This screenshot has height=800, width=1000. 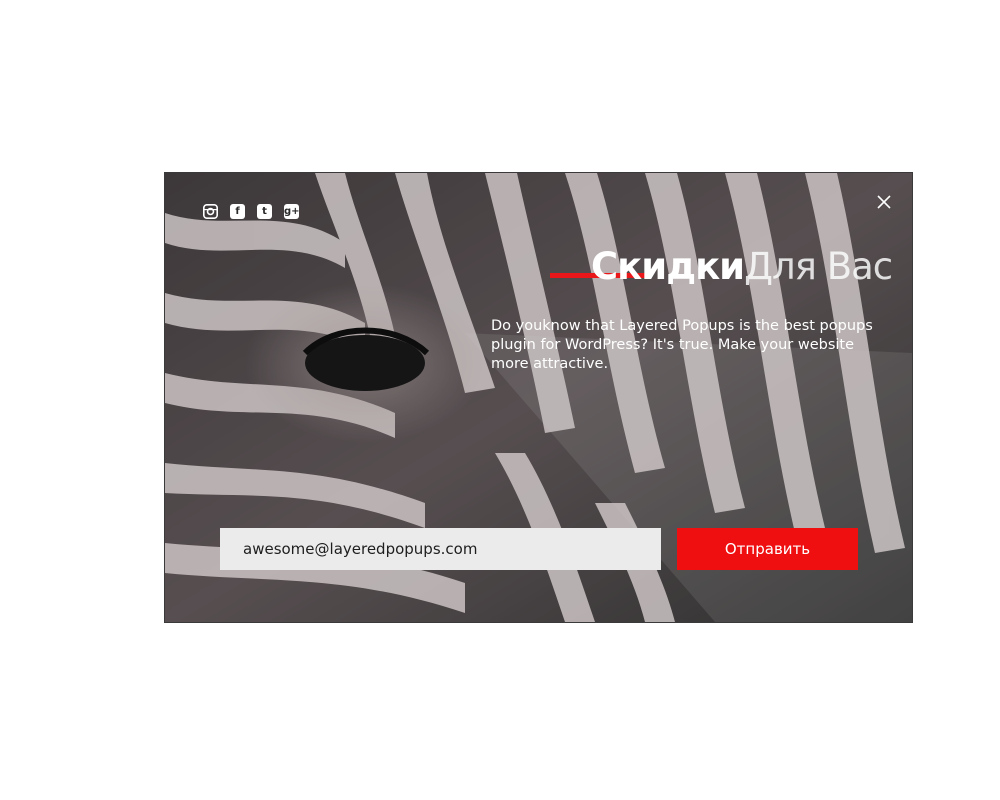 I want to click on twitter-icon: t, so click(x=264, y=211).